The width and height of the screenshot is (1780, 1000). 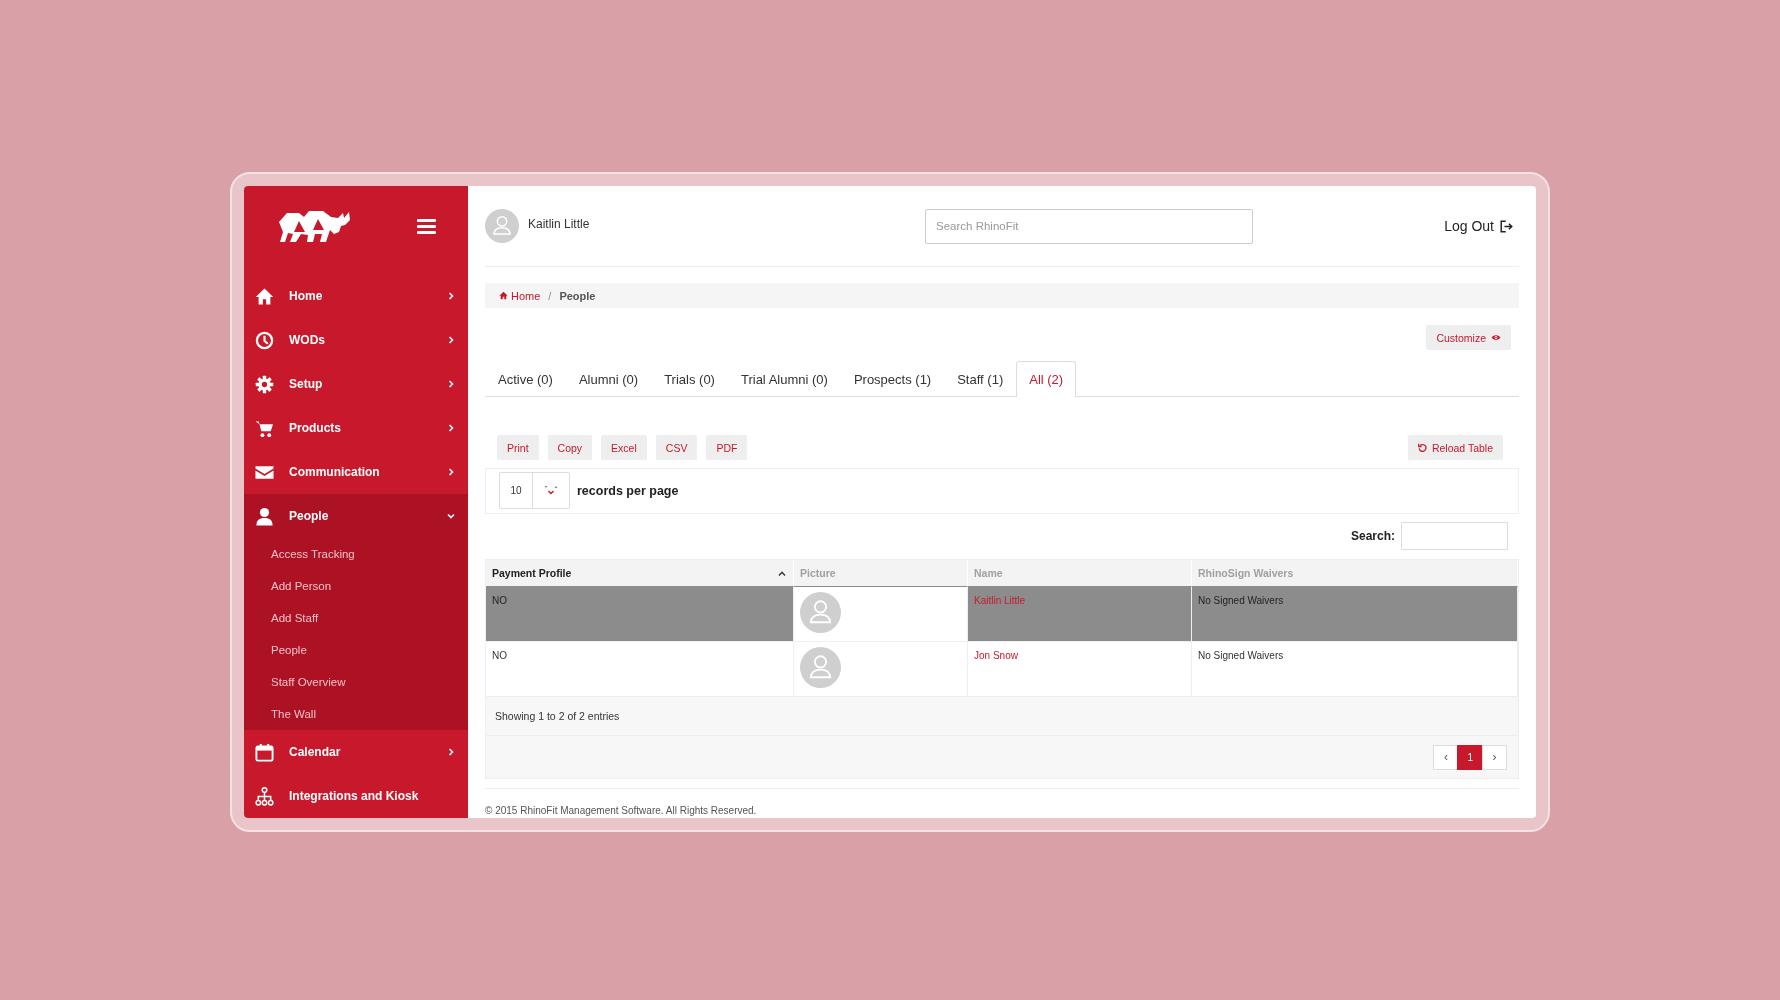 I want to click on menu-icon, so click(x=426, y=226).